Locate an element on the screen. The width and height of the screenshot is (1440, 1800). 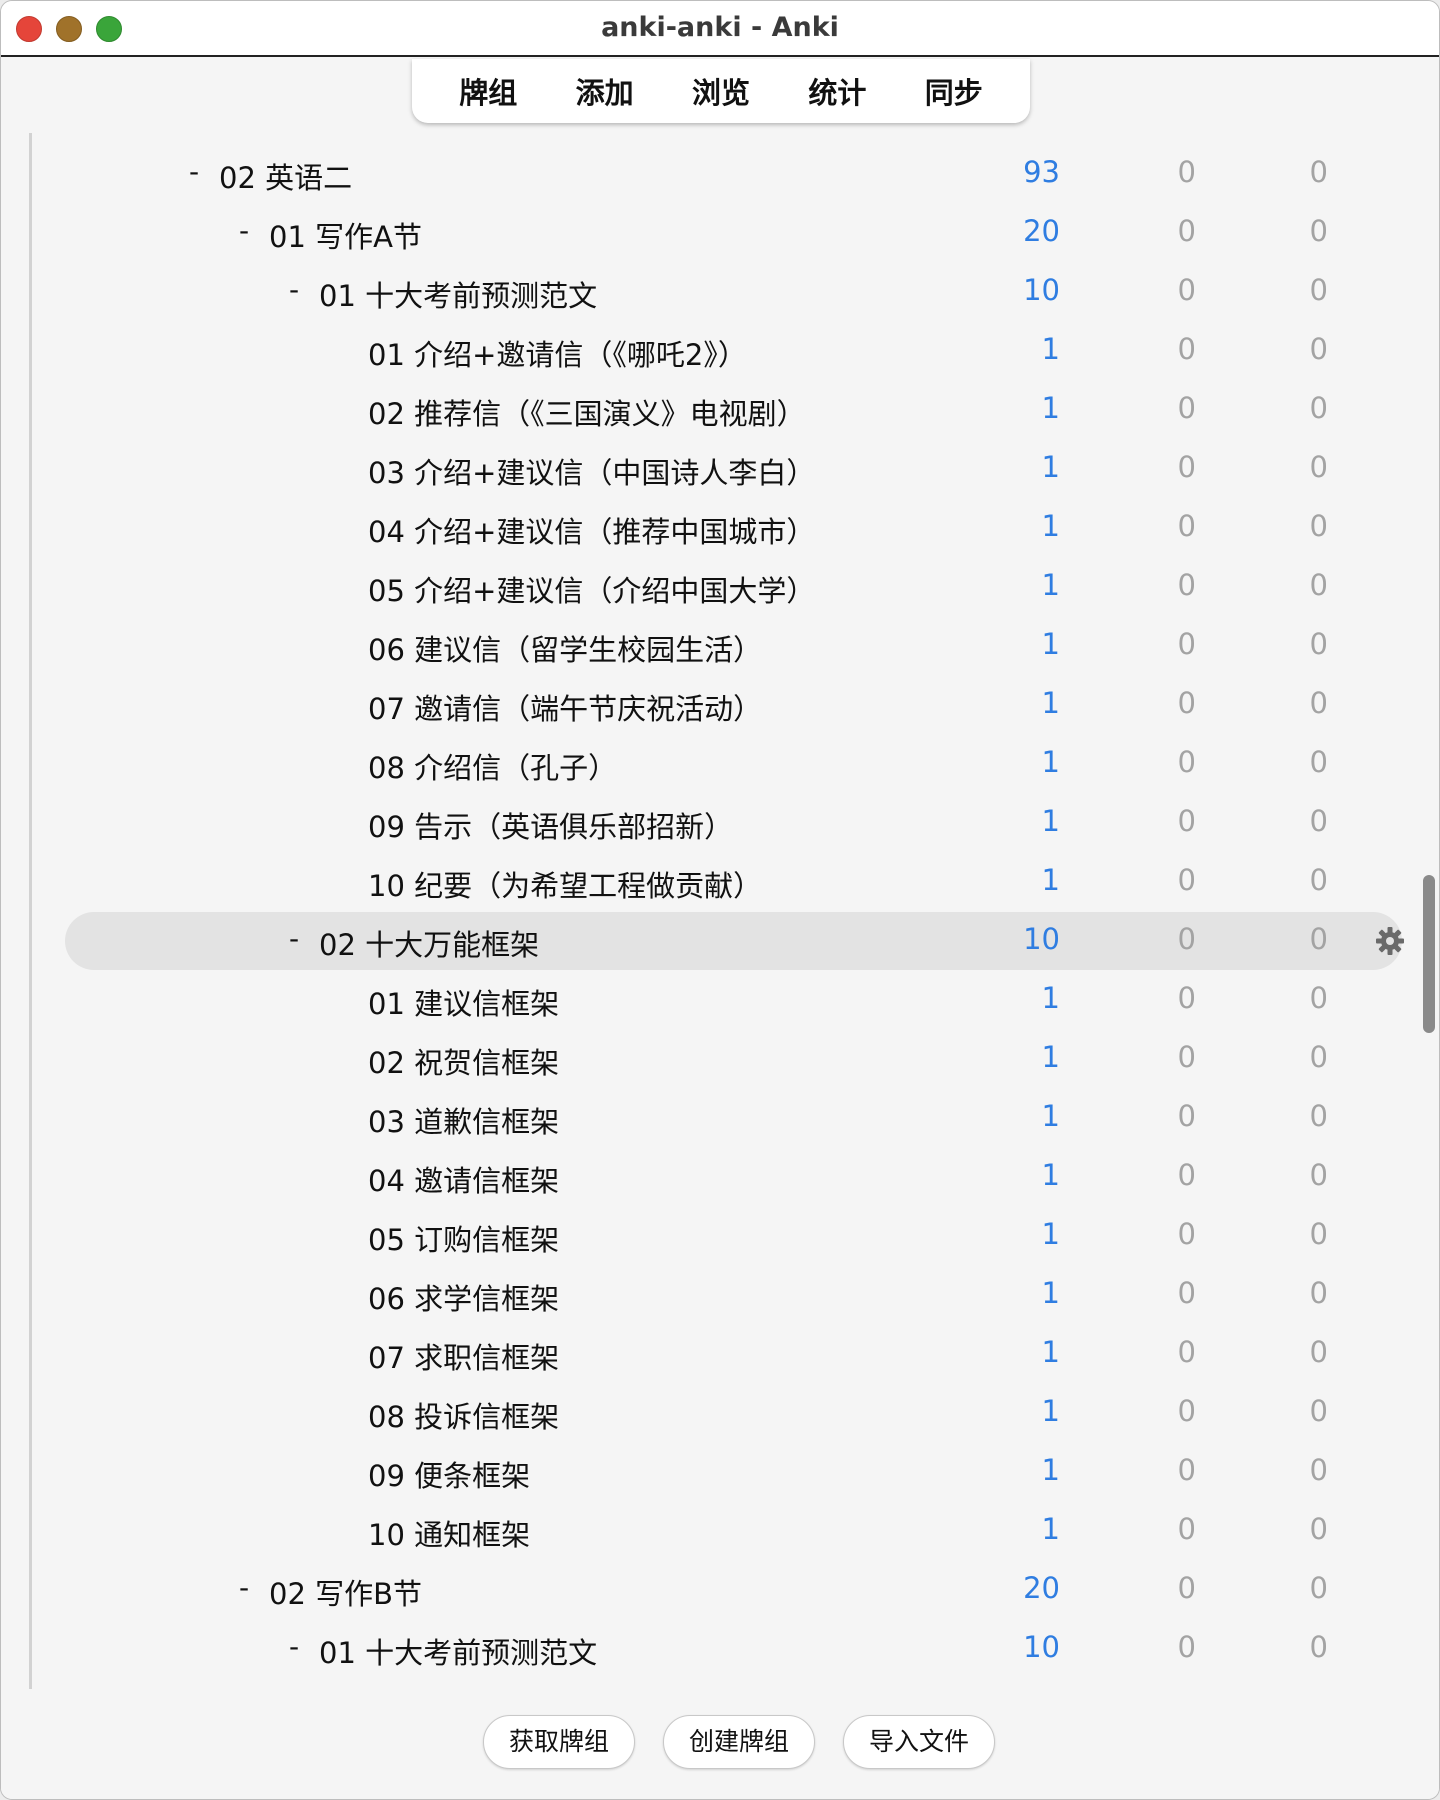
deck-row: 07 邀请信（端午节庆祝活动） 1 0 0 is located at coordinates (717, 703).